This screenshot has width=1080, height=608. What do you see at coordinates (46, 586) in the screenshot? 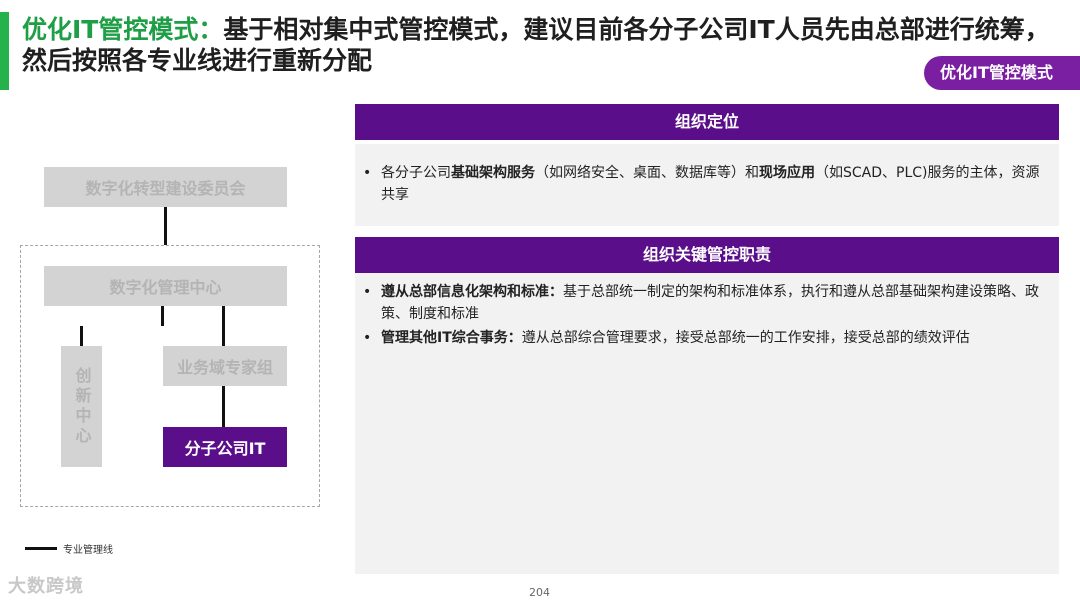
I see `watermark-logo: 大数跨境` at bounding box center [46, 586].